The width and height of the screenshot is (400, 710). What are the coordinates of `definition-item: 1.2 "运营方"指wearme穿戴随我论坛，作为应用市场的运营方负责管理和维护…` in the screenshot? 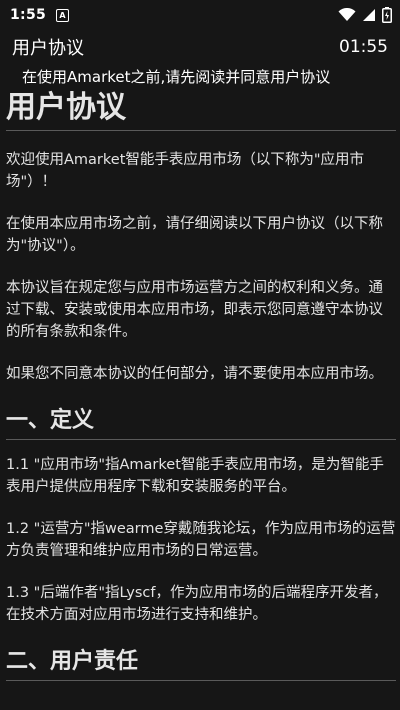 It's located at (201, 540).